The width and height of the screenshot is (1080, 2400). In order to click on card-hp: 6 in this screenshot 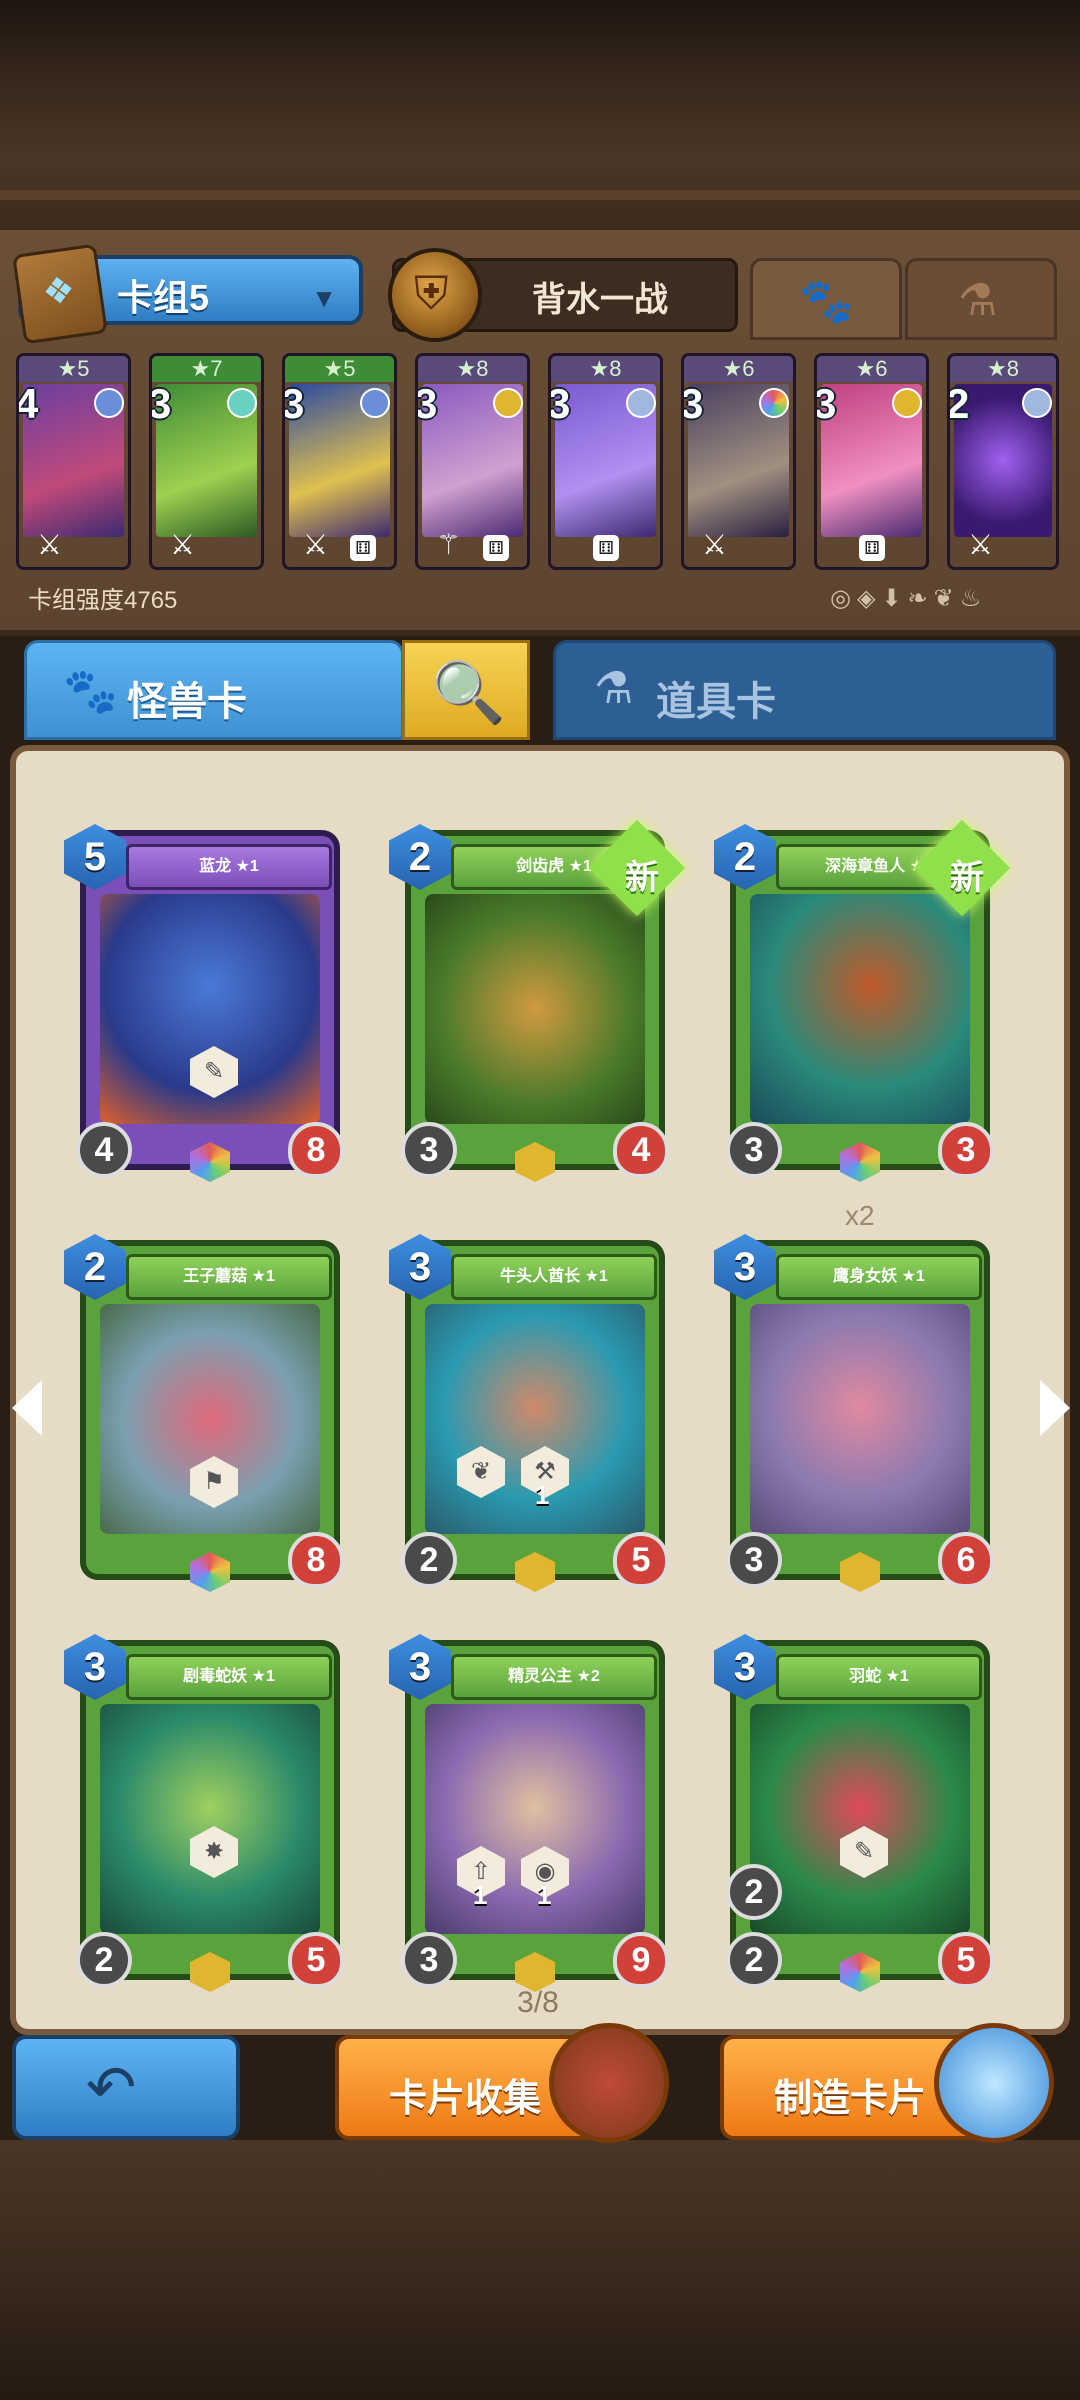, I will do `click(966, 1560)`.